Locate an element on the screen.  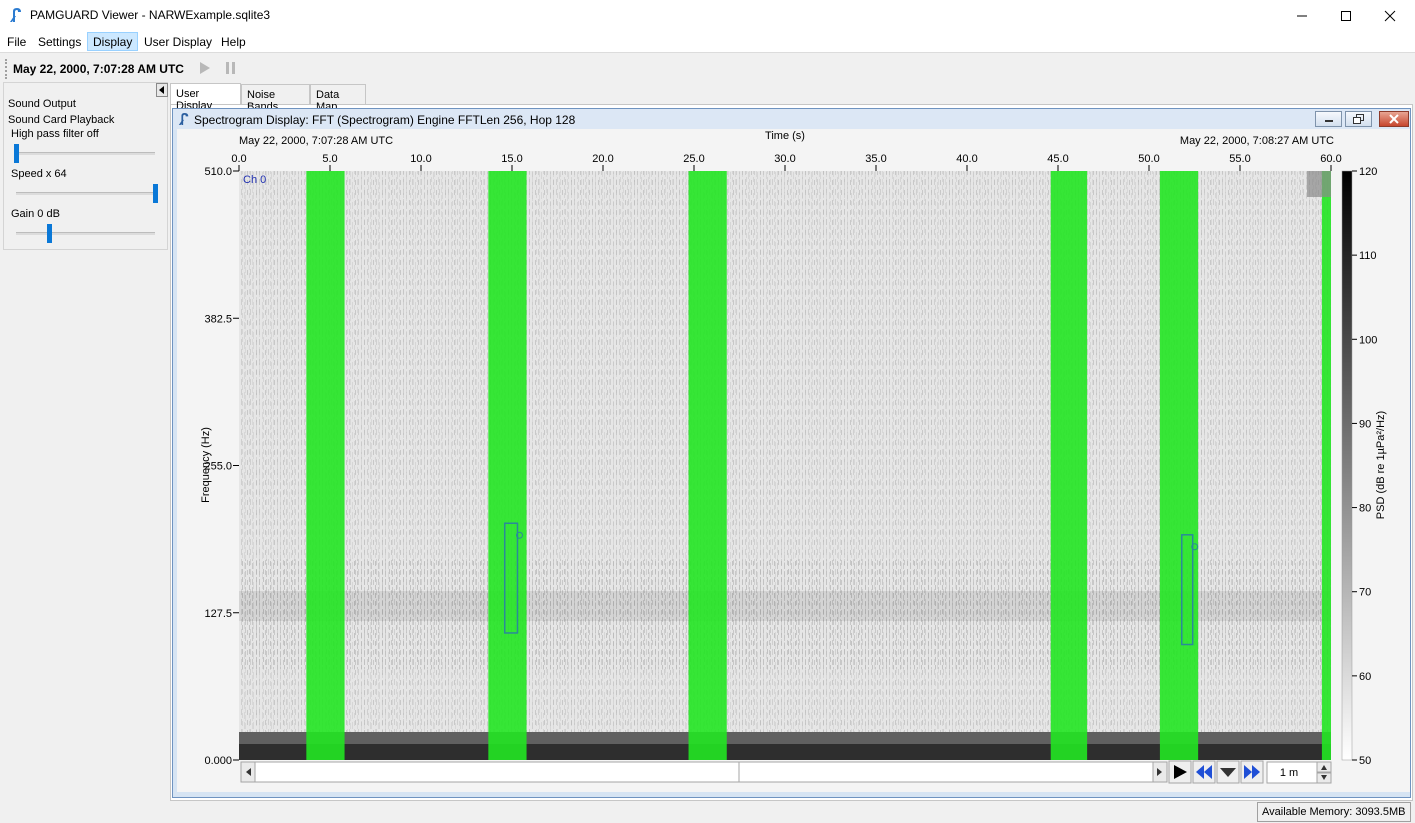
colorbar-axis: 120 110 100 90 80 70 60 50 is located at coordinates (1364, 466).